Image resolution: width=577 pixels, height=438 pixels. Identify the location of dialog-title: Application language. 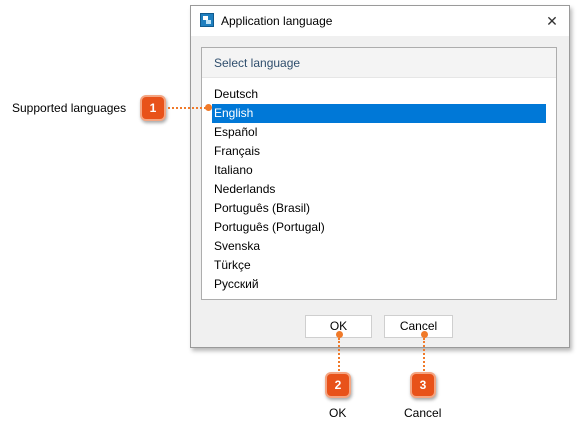
(277, 21).